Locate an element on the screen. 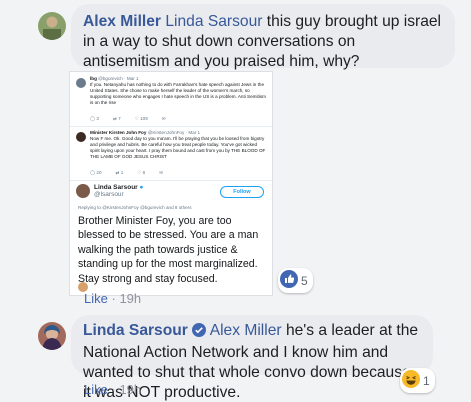  reaction-count: 5 is located at coordinates (304, 280).